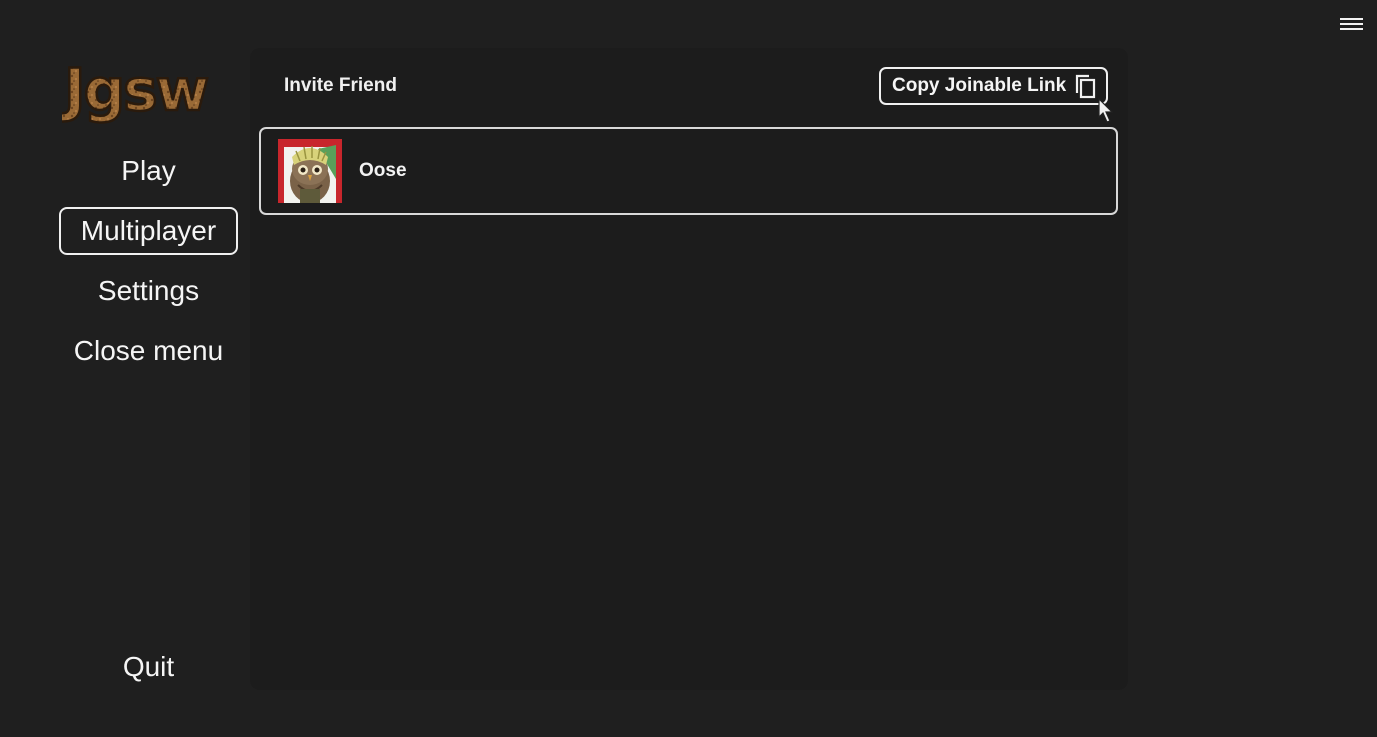 The width and height of the screenshot is (1377, 737). I want to click on friend-name: Oose, so click(383, 170).